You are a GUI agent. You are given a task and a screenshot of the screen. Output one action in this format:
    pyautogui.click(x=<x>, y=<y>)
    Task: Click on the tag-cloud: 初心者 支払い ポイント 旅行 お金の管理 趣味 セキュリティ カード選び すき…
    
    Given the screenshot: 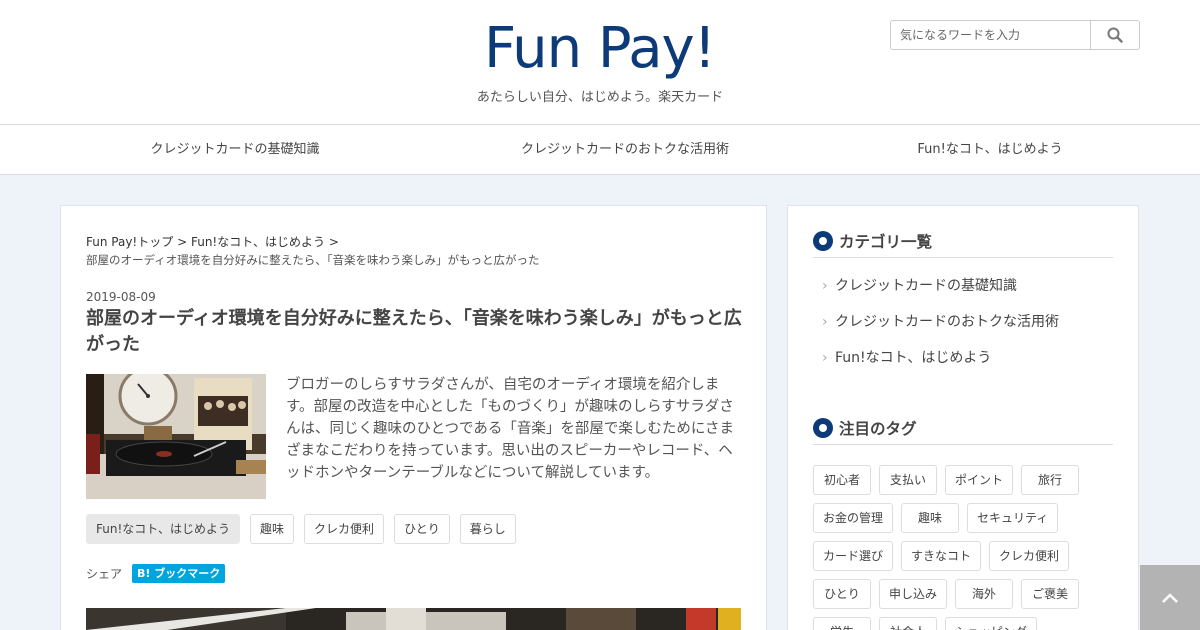 What is the action you would take?
    pyautogui.click(x=963, y=547)
    